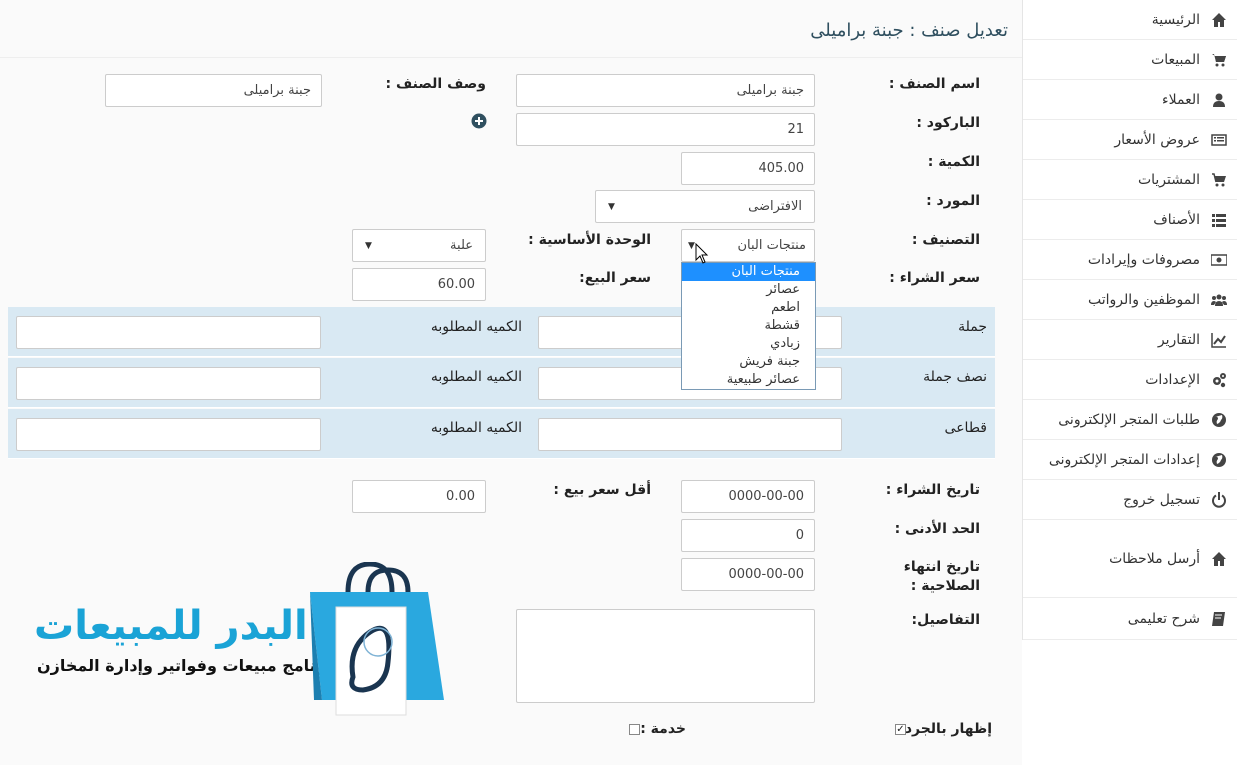  I want to click on title-divider, so click(511, 57).